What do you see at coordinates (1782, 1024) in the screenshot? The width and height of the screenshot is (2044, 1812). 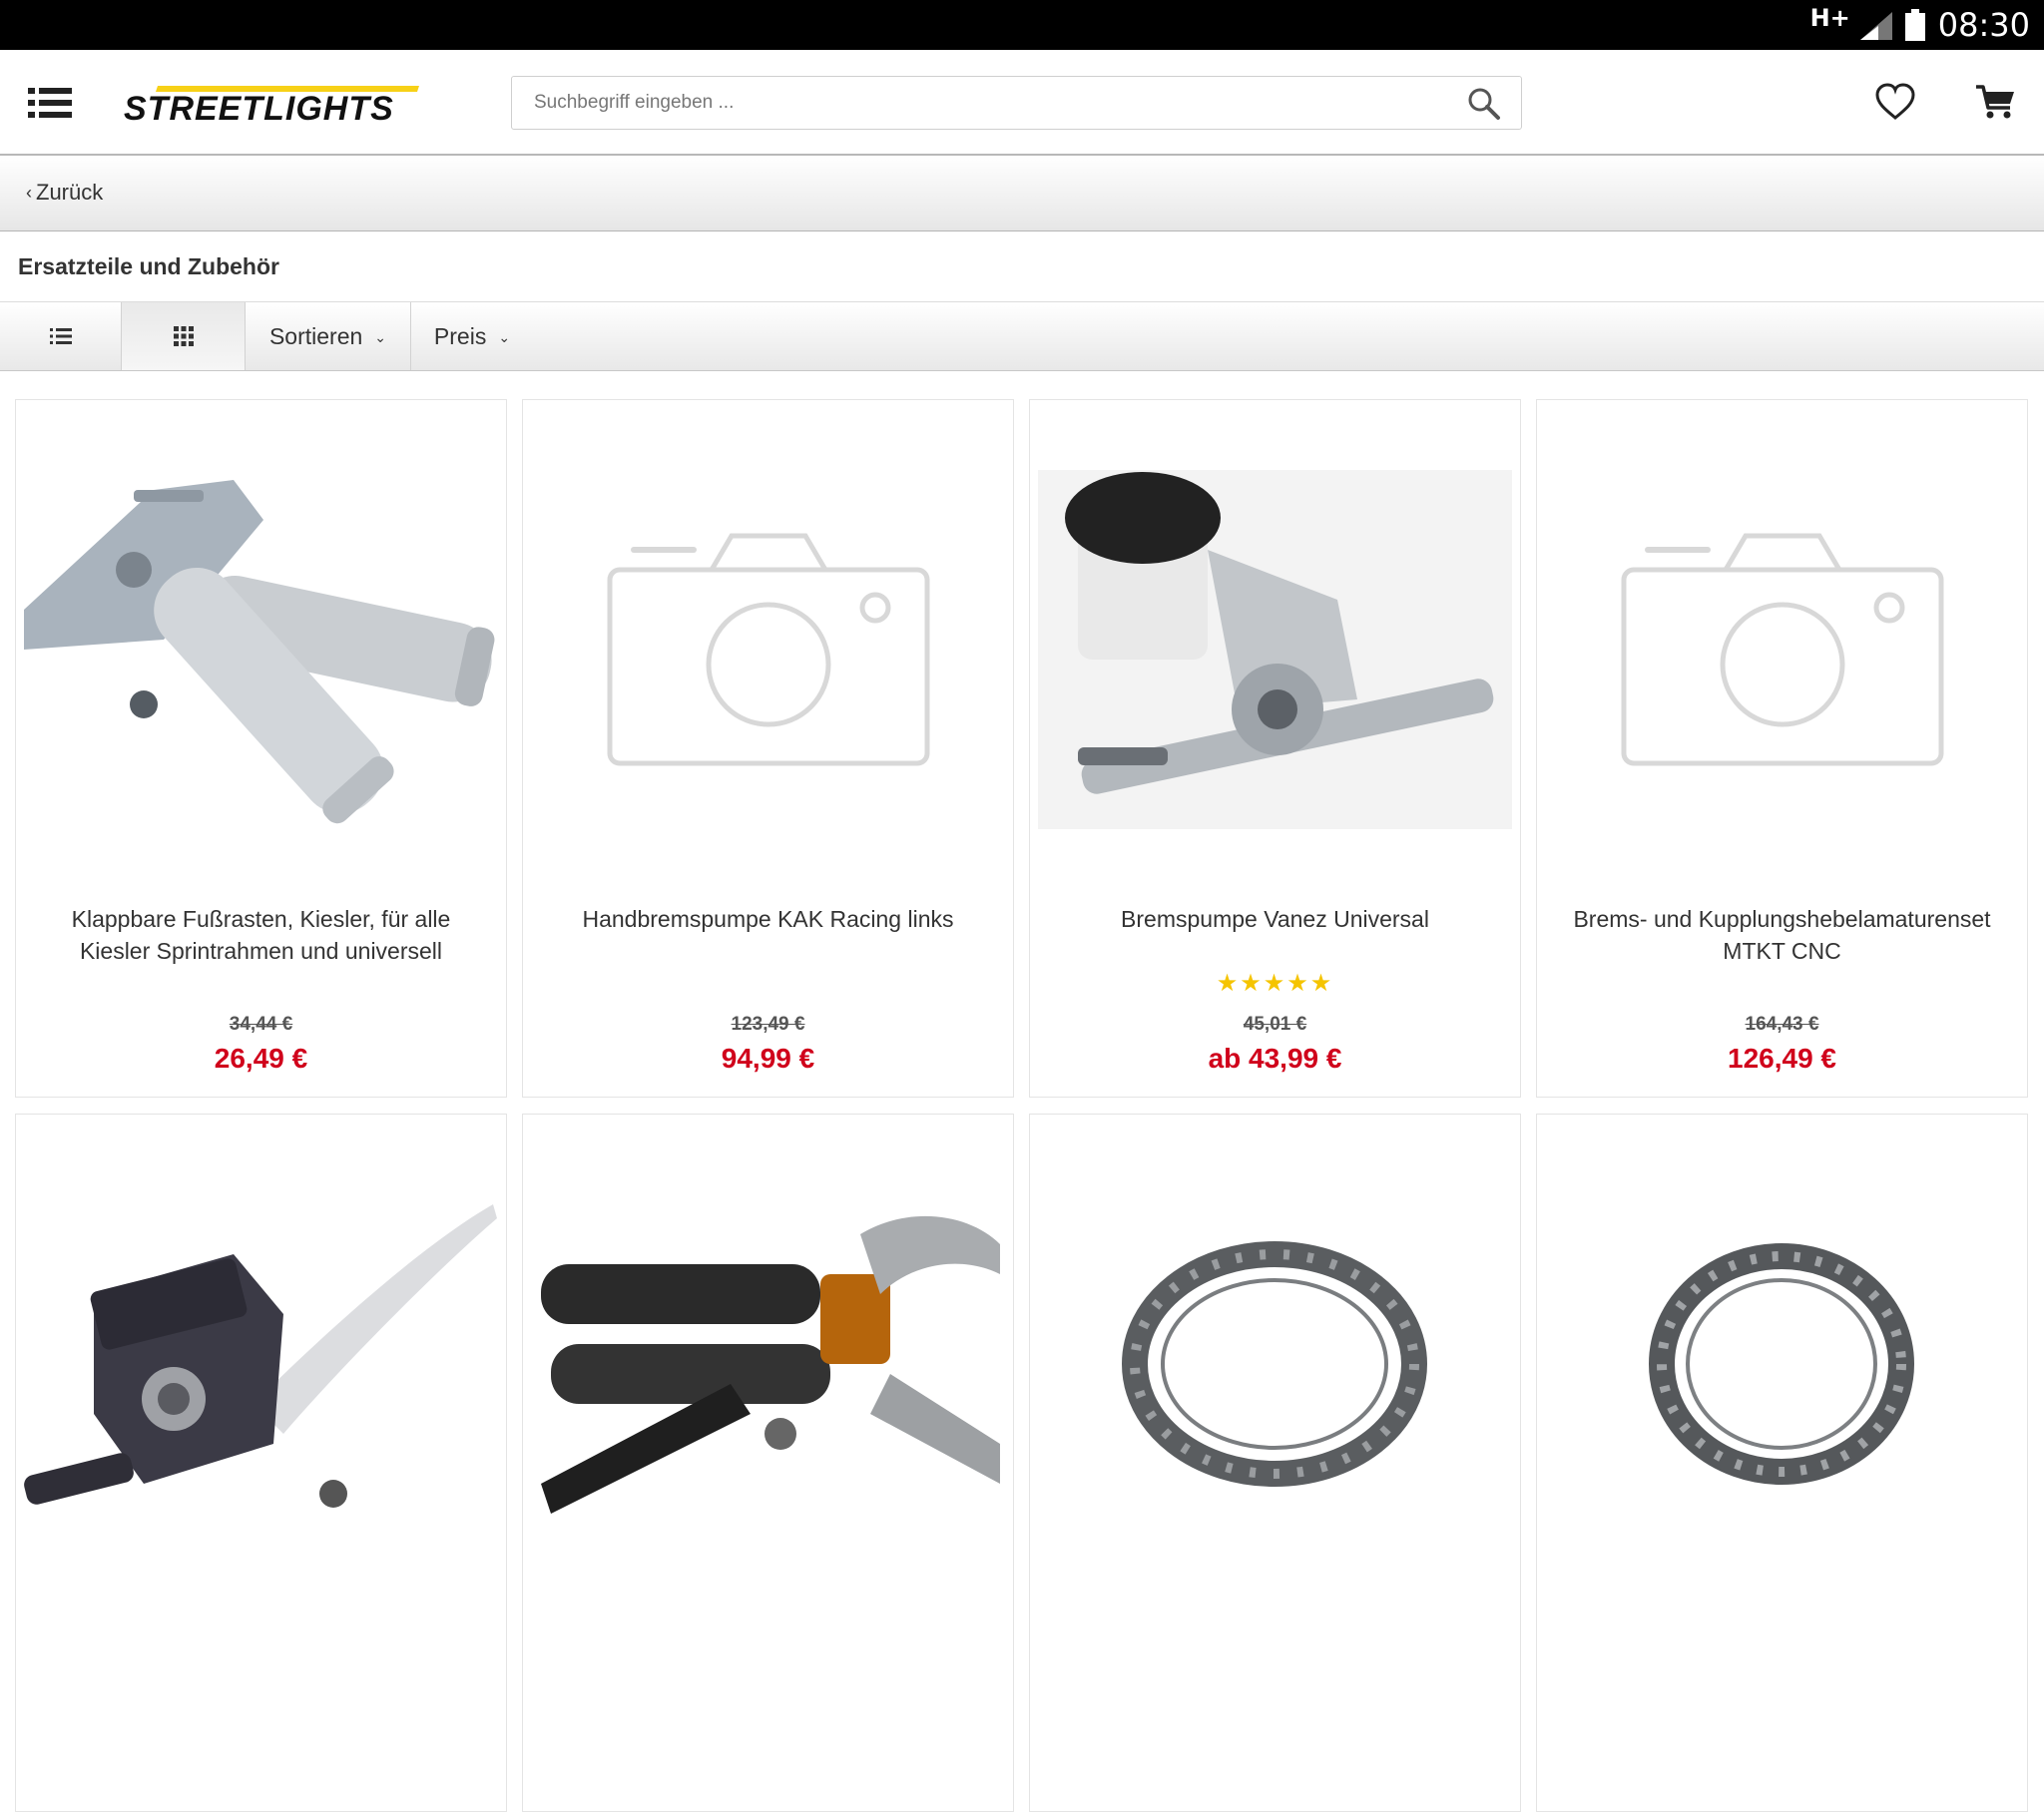 I see `product-old-price: 164,43 €` at bounding box center [1782, 1024].